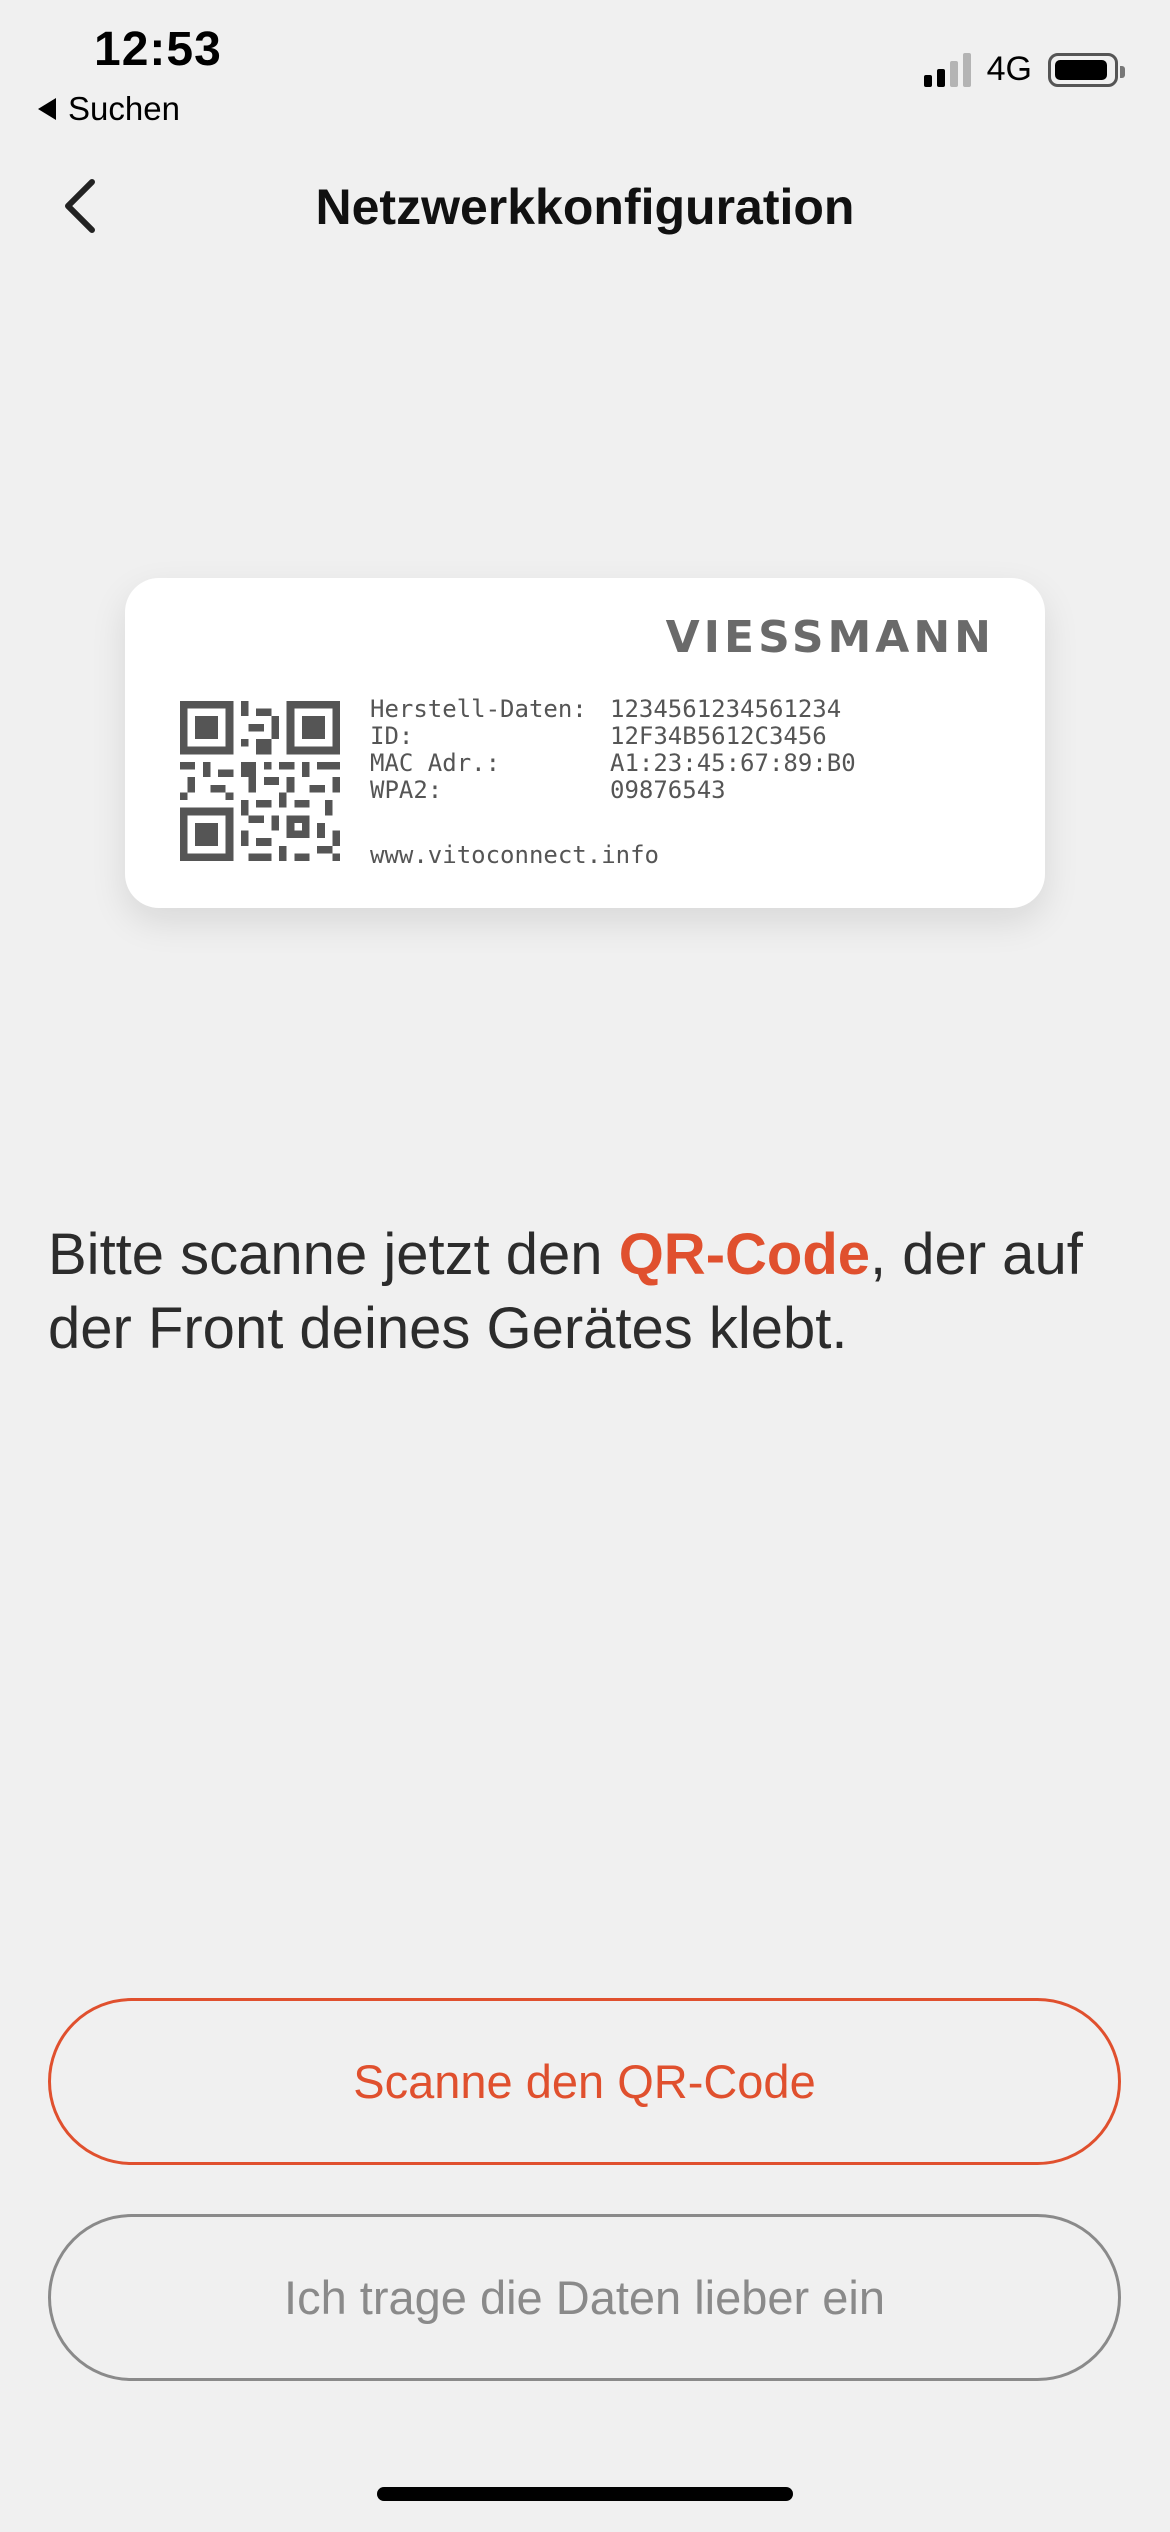  What do you see at coordinates (830, 637) in the screenshot?
I see `brand-logo: VIESSMANN` at bounding box center [830, 637].